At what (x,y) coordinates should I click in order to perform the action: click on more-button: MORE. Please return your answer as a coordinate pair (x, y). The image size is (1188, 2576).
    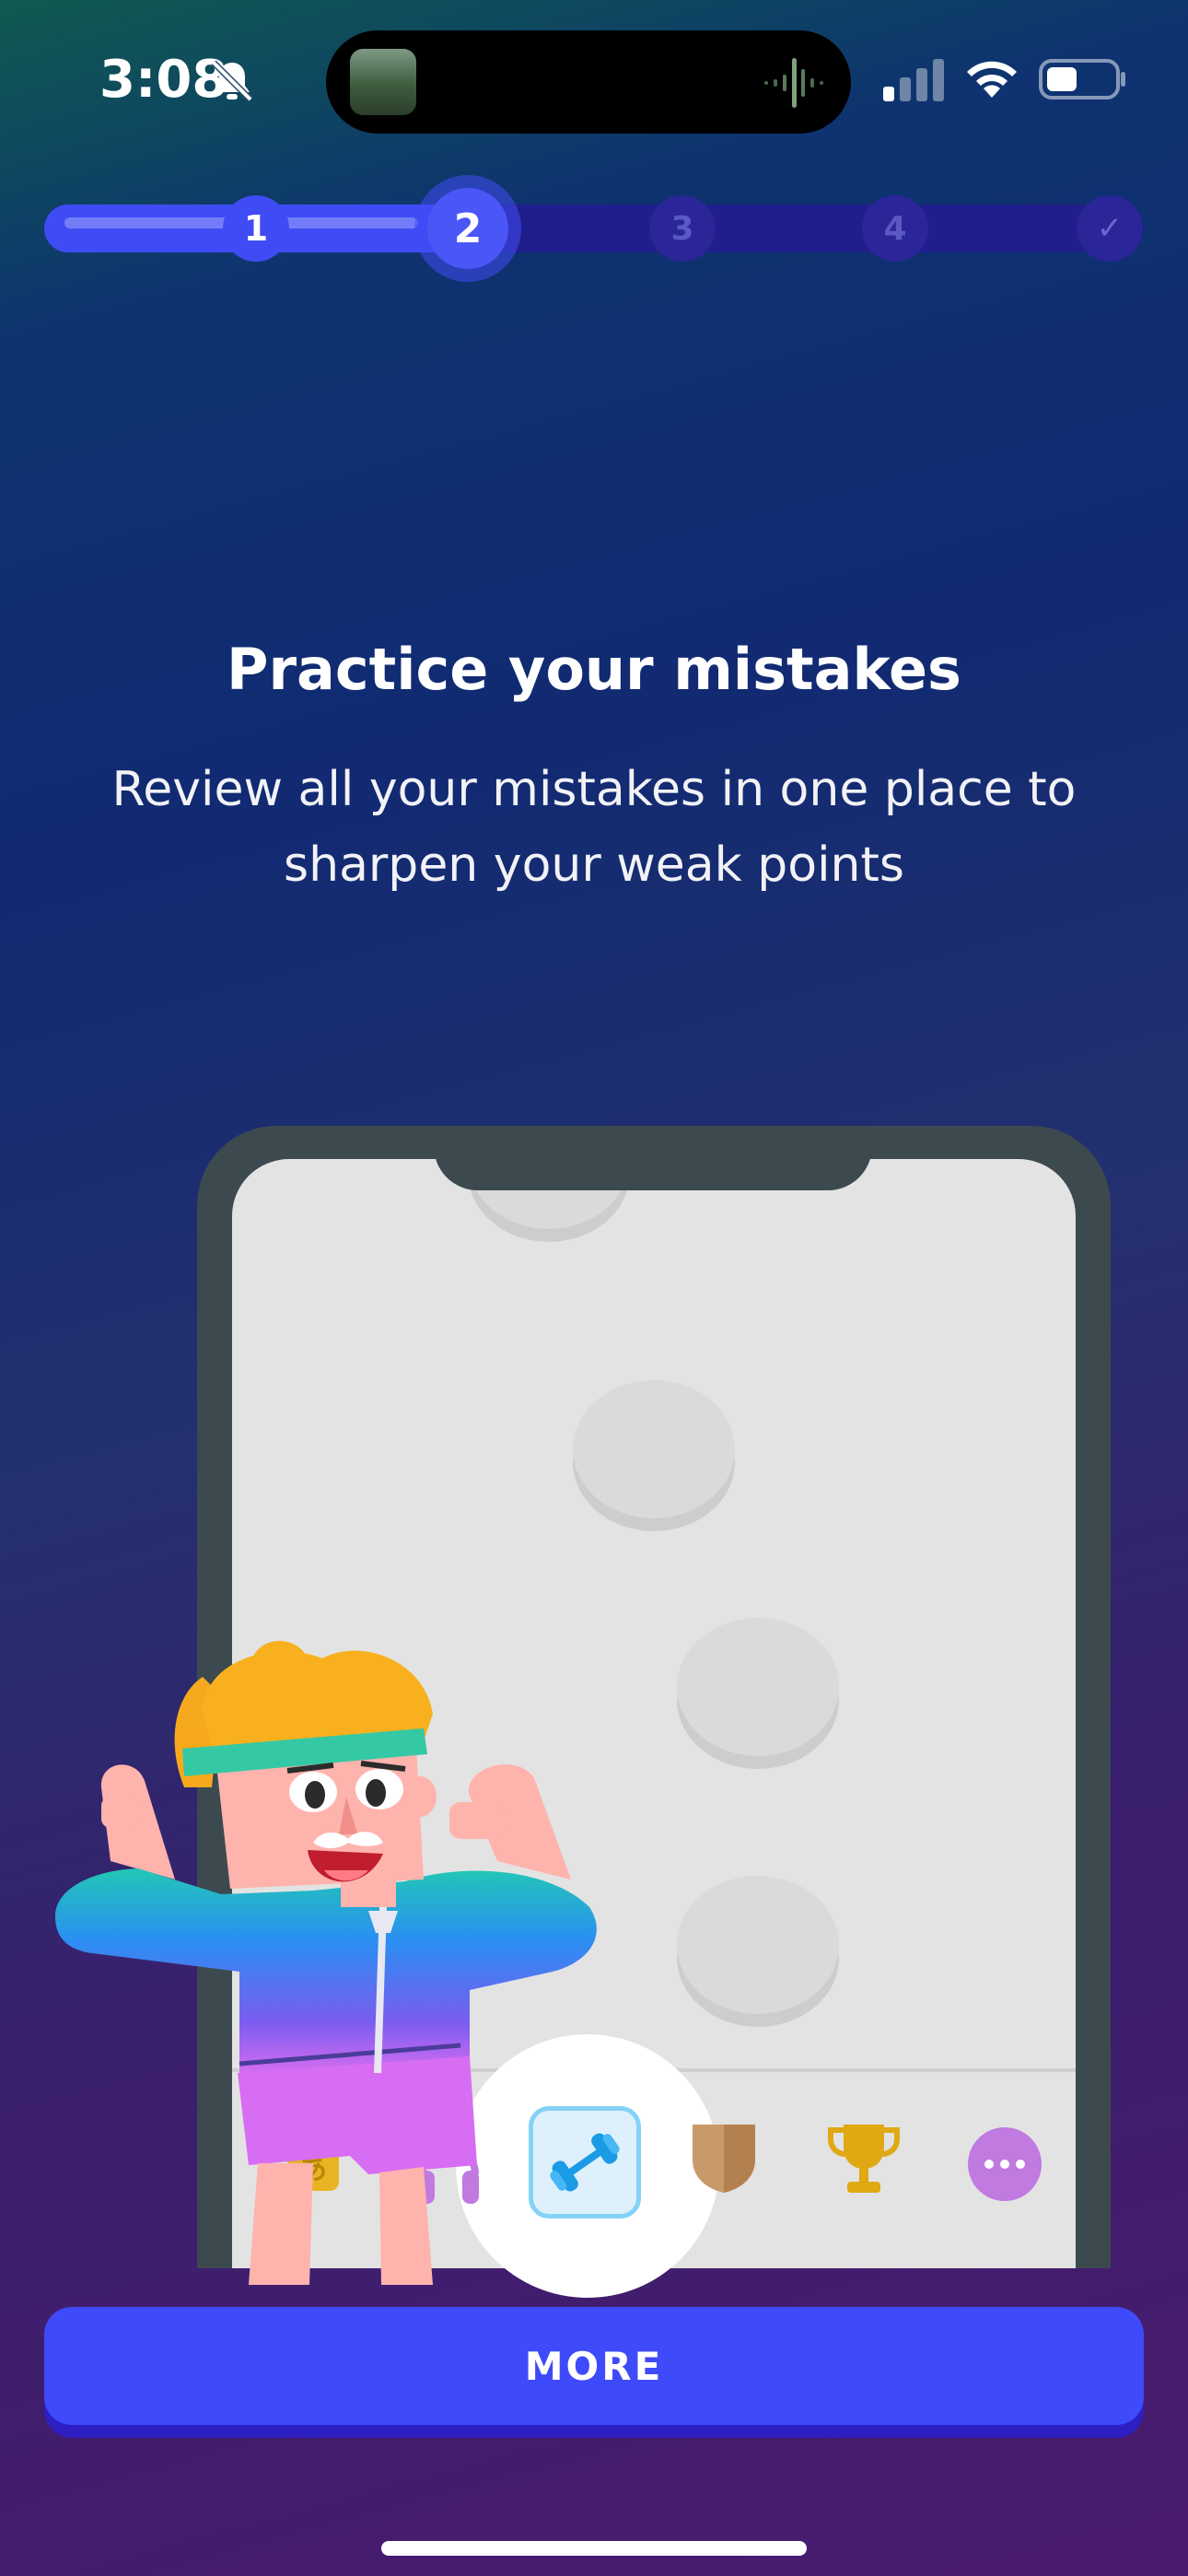
    Looking at the image, I should click on (594, 2366).